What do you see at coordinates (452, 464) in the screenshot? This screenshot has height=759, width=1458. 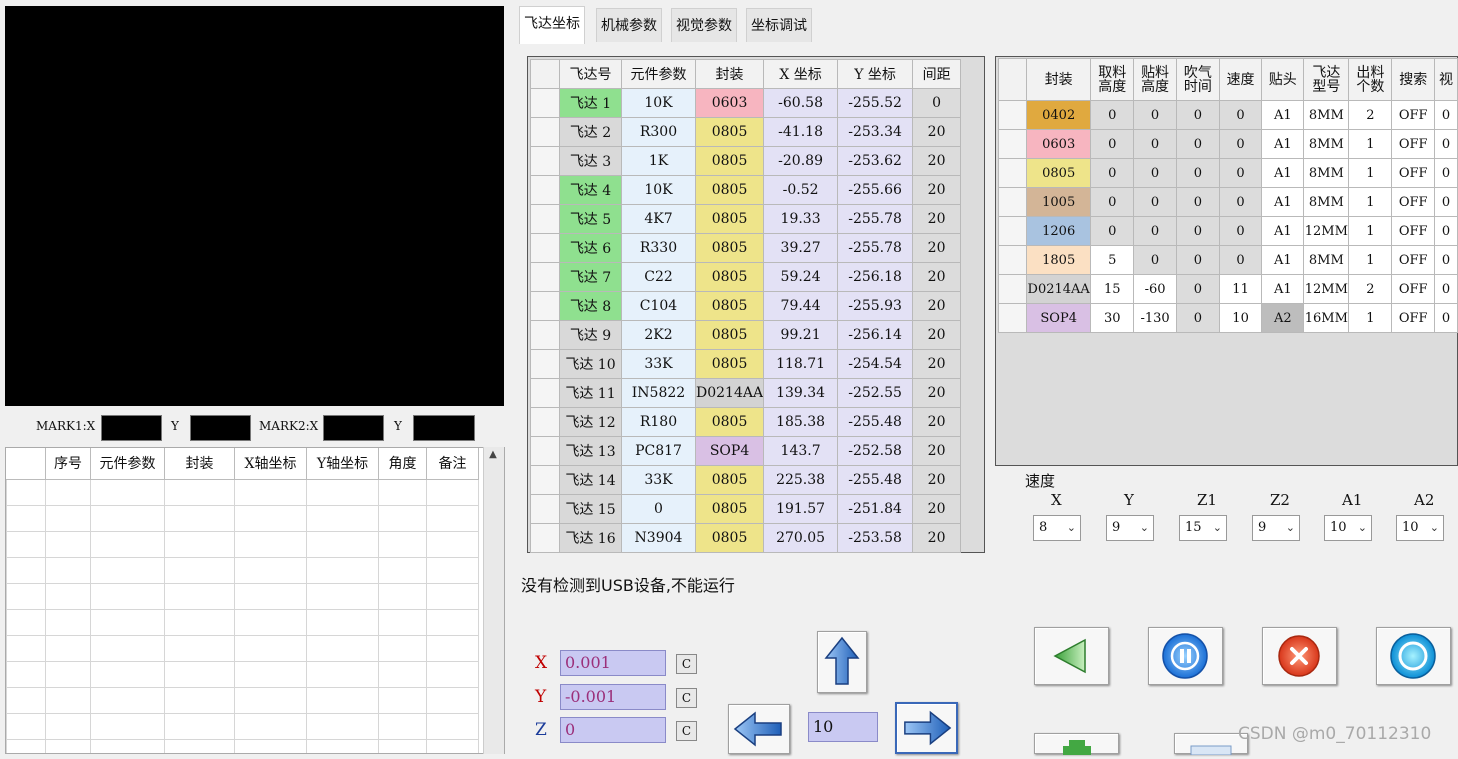 I see `placement-list-header: 备注` at bounding box center [452, 464].